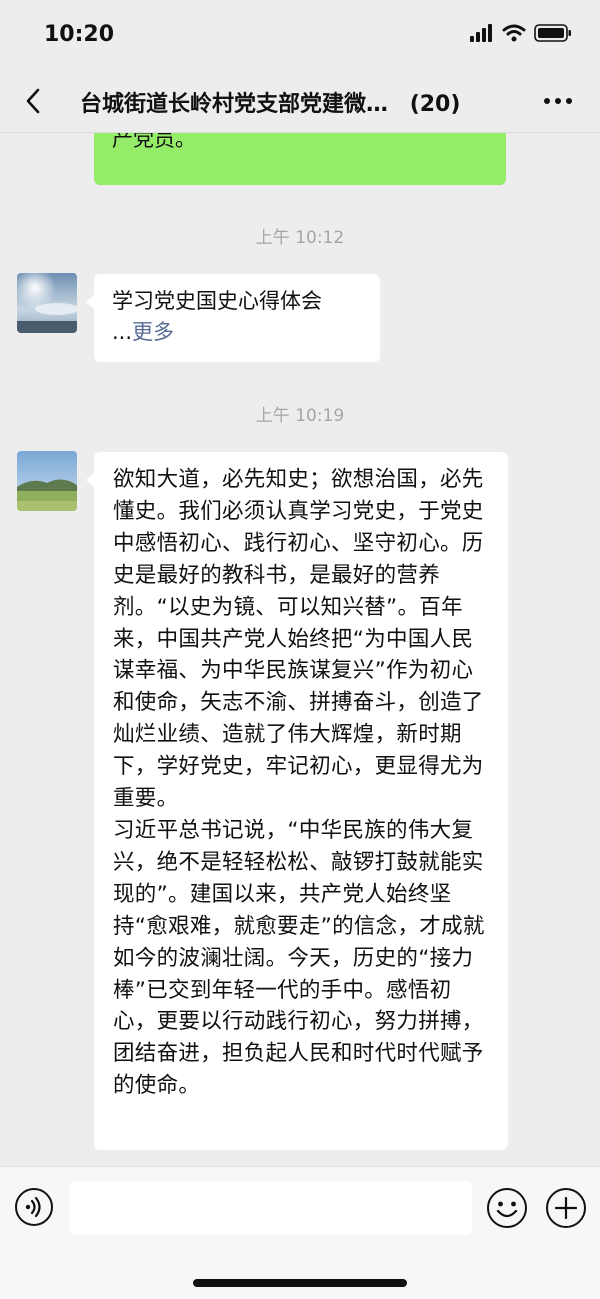 Image resolution: width=600 pixels, height=1299 pixels. I want to click on status-icons, so click(521, 33).